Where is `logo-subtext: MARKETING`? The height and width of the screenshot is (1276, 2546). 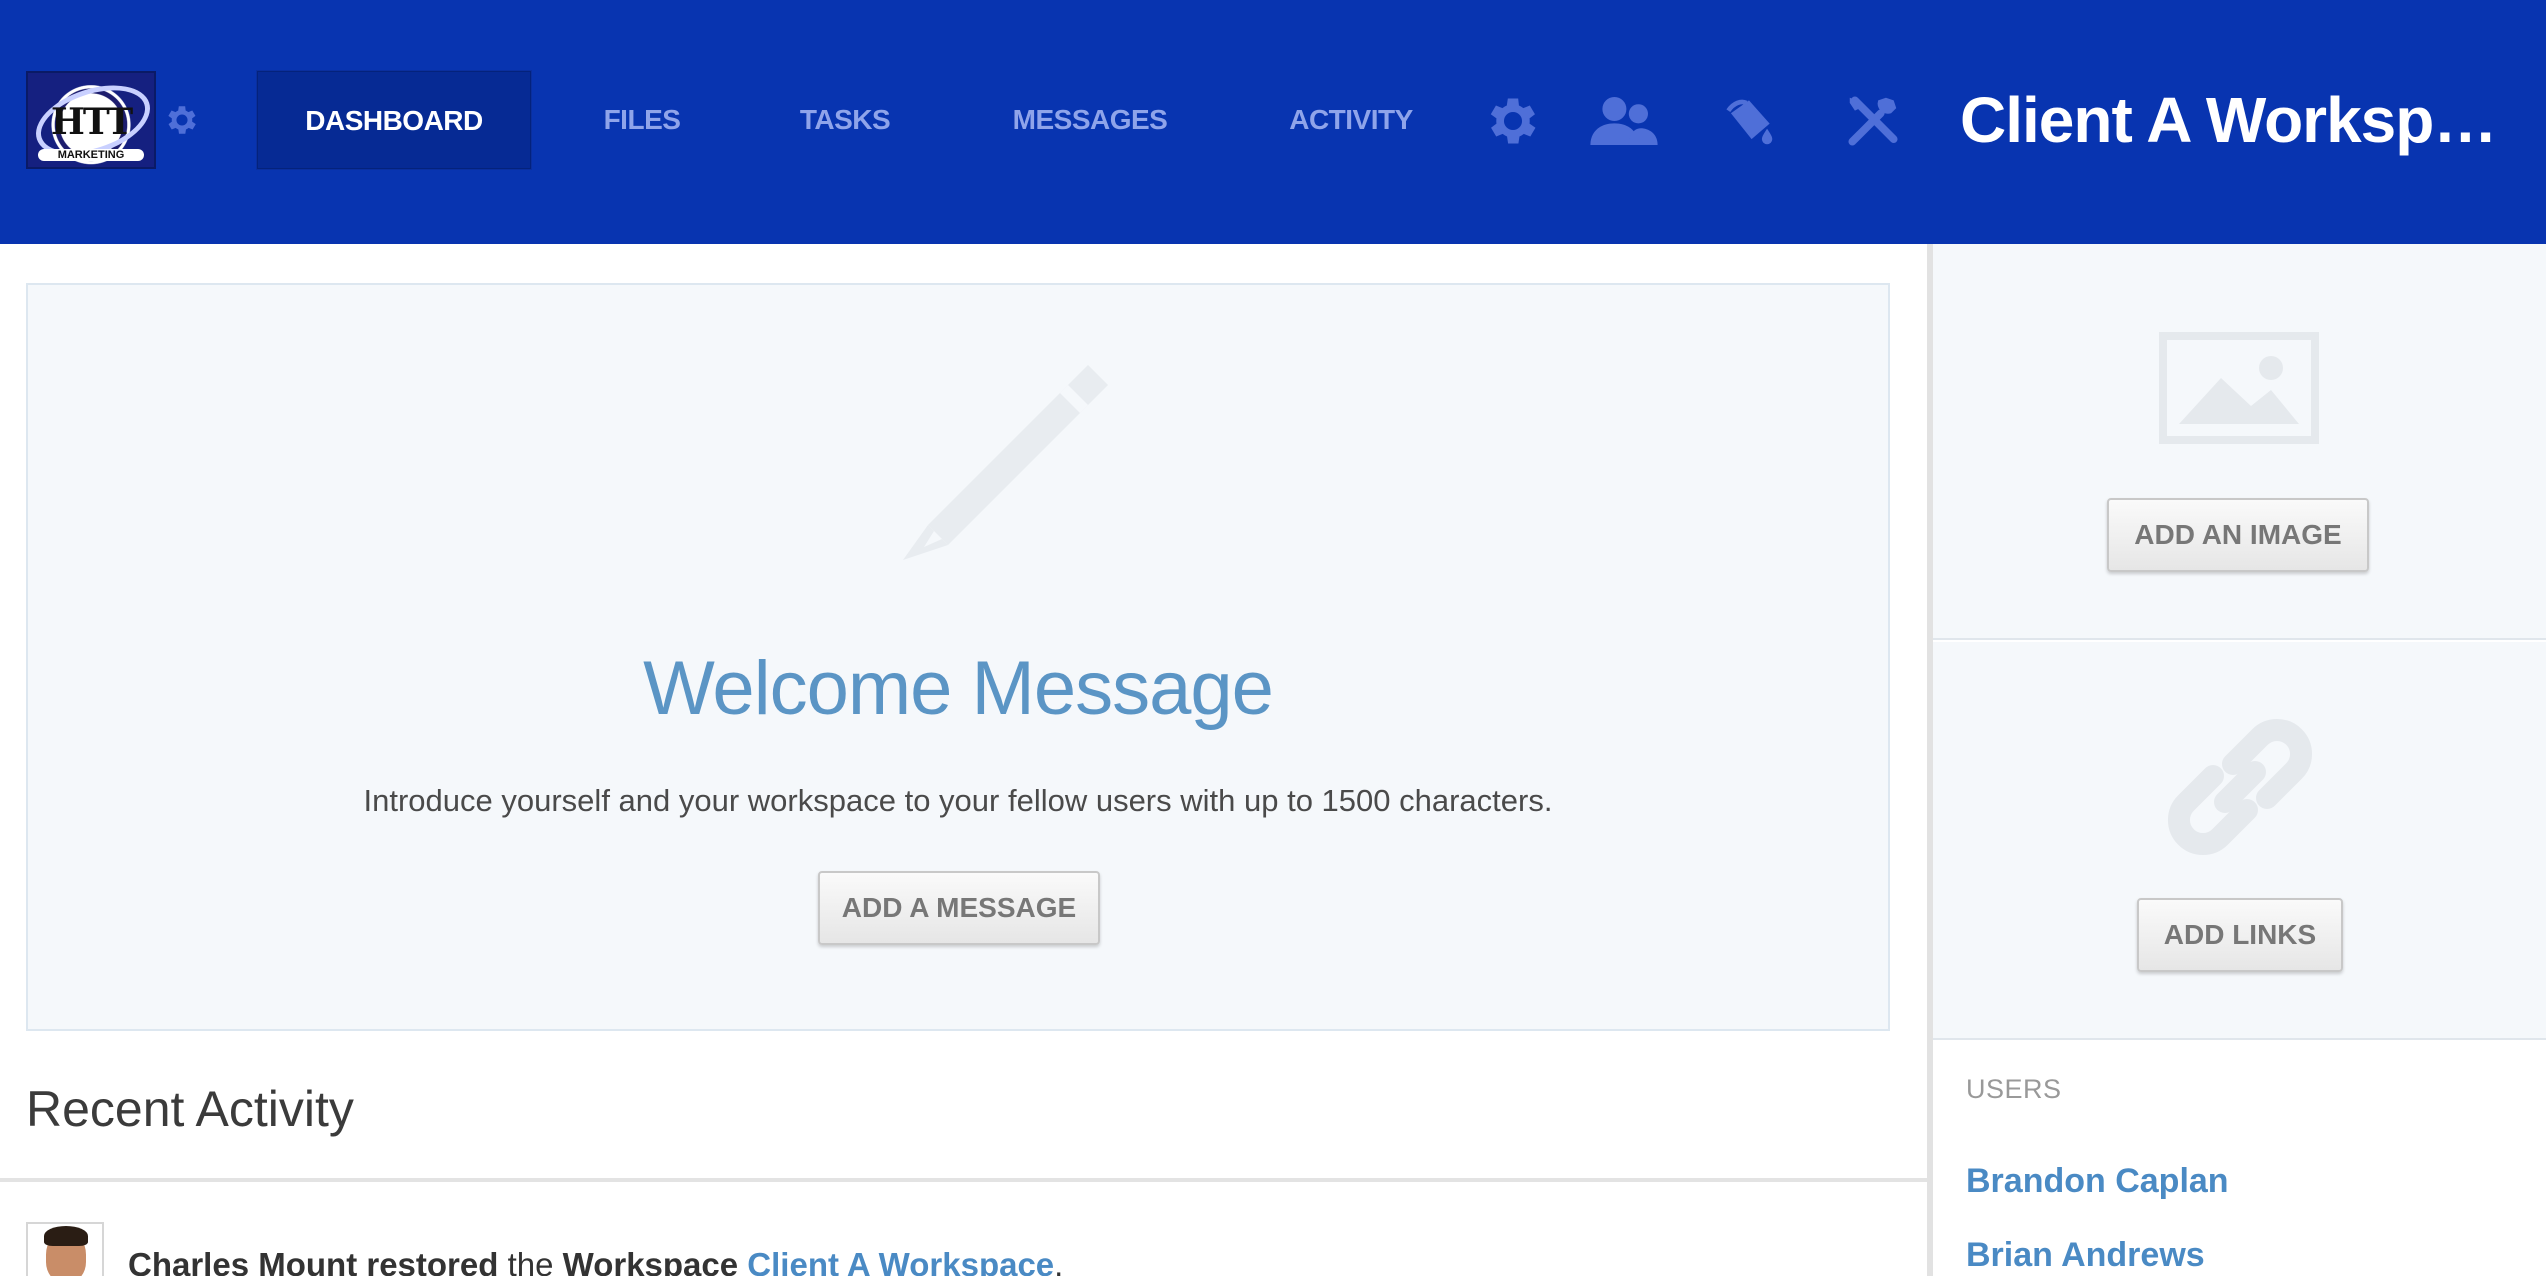
logo-subtext: MARKETING is located at coordinates (91, 155).